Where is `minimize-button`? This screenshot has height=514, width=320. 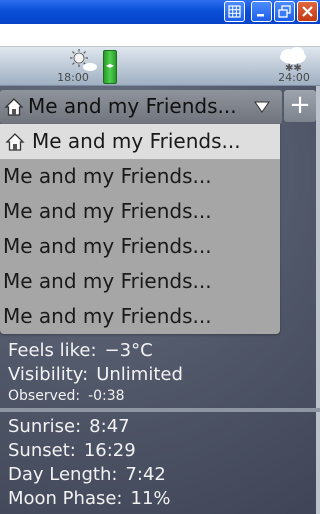
minimize-button is located at coordinates (261, 11).